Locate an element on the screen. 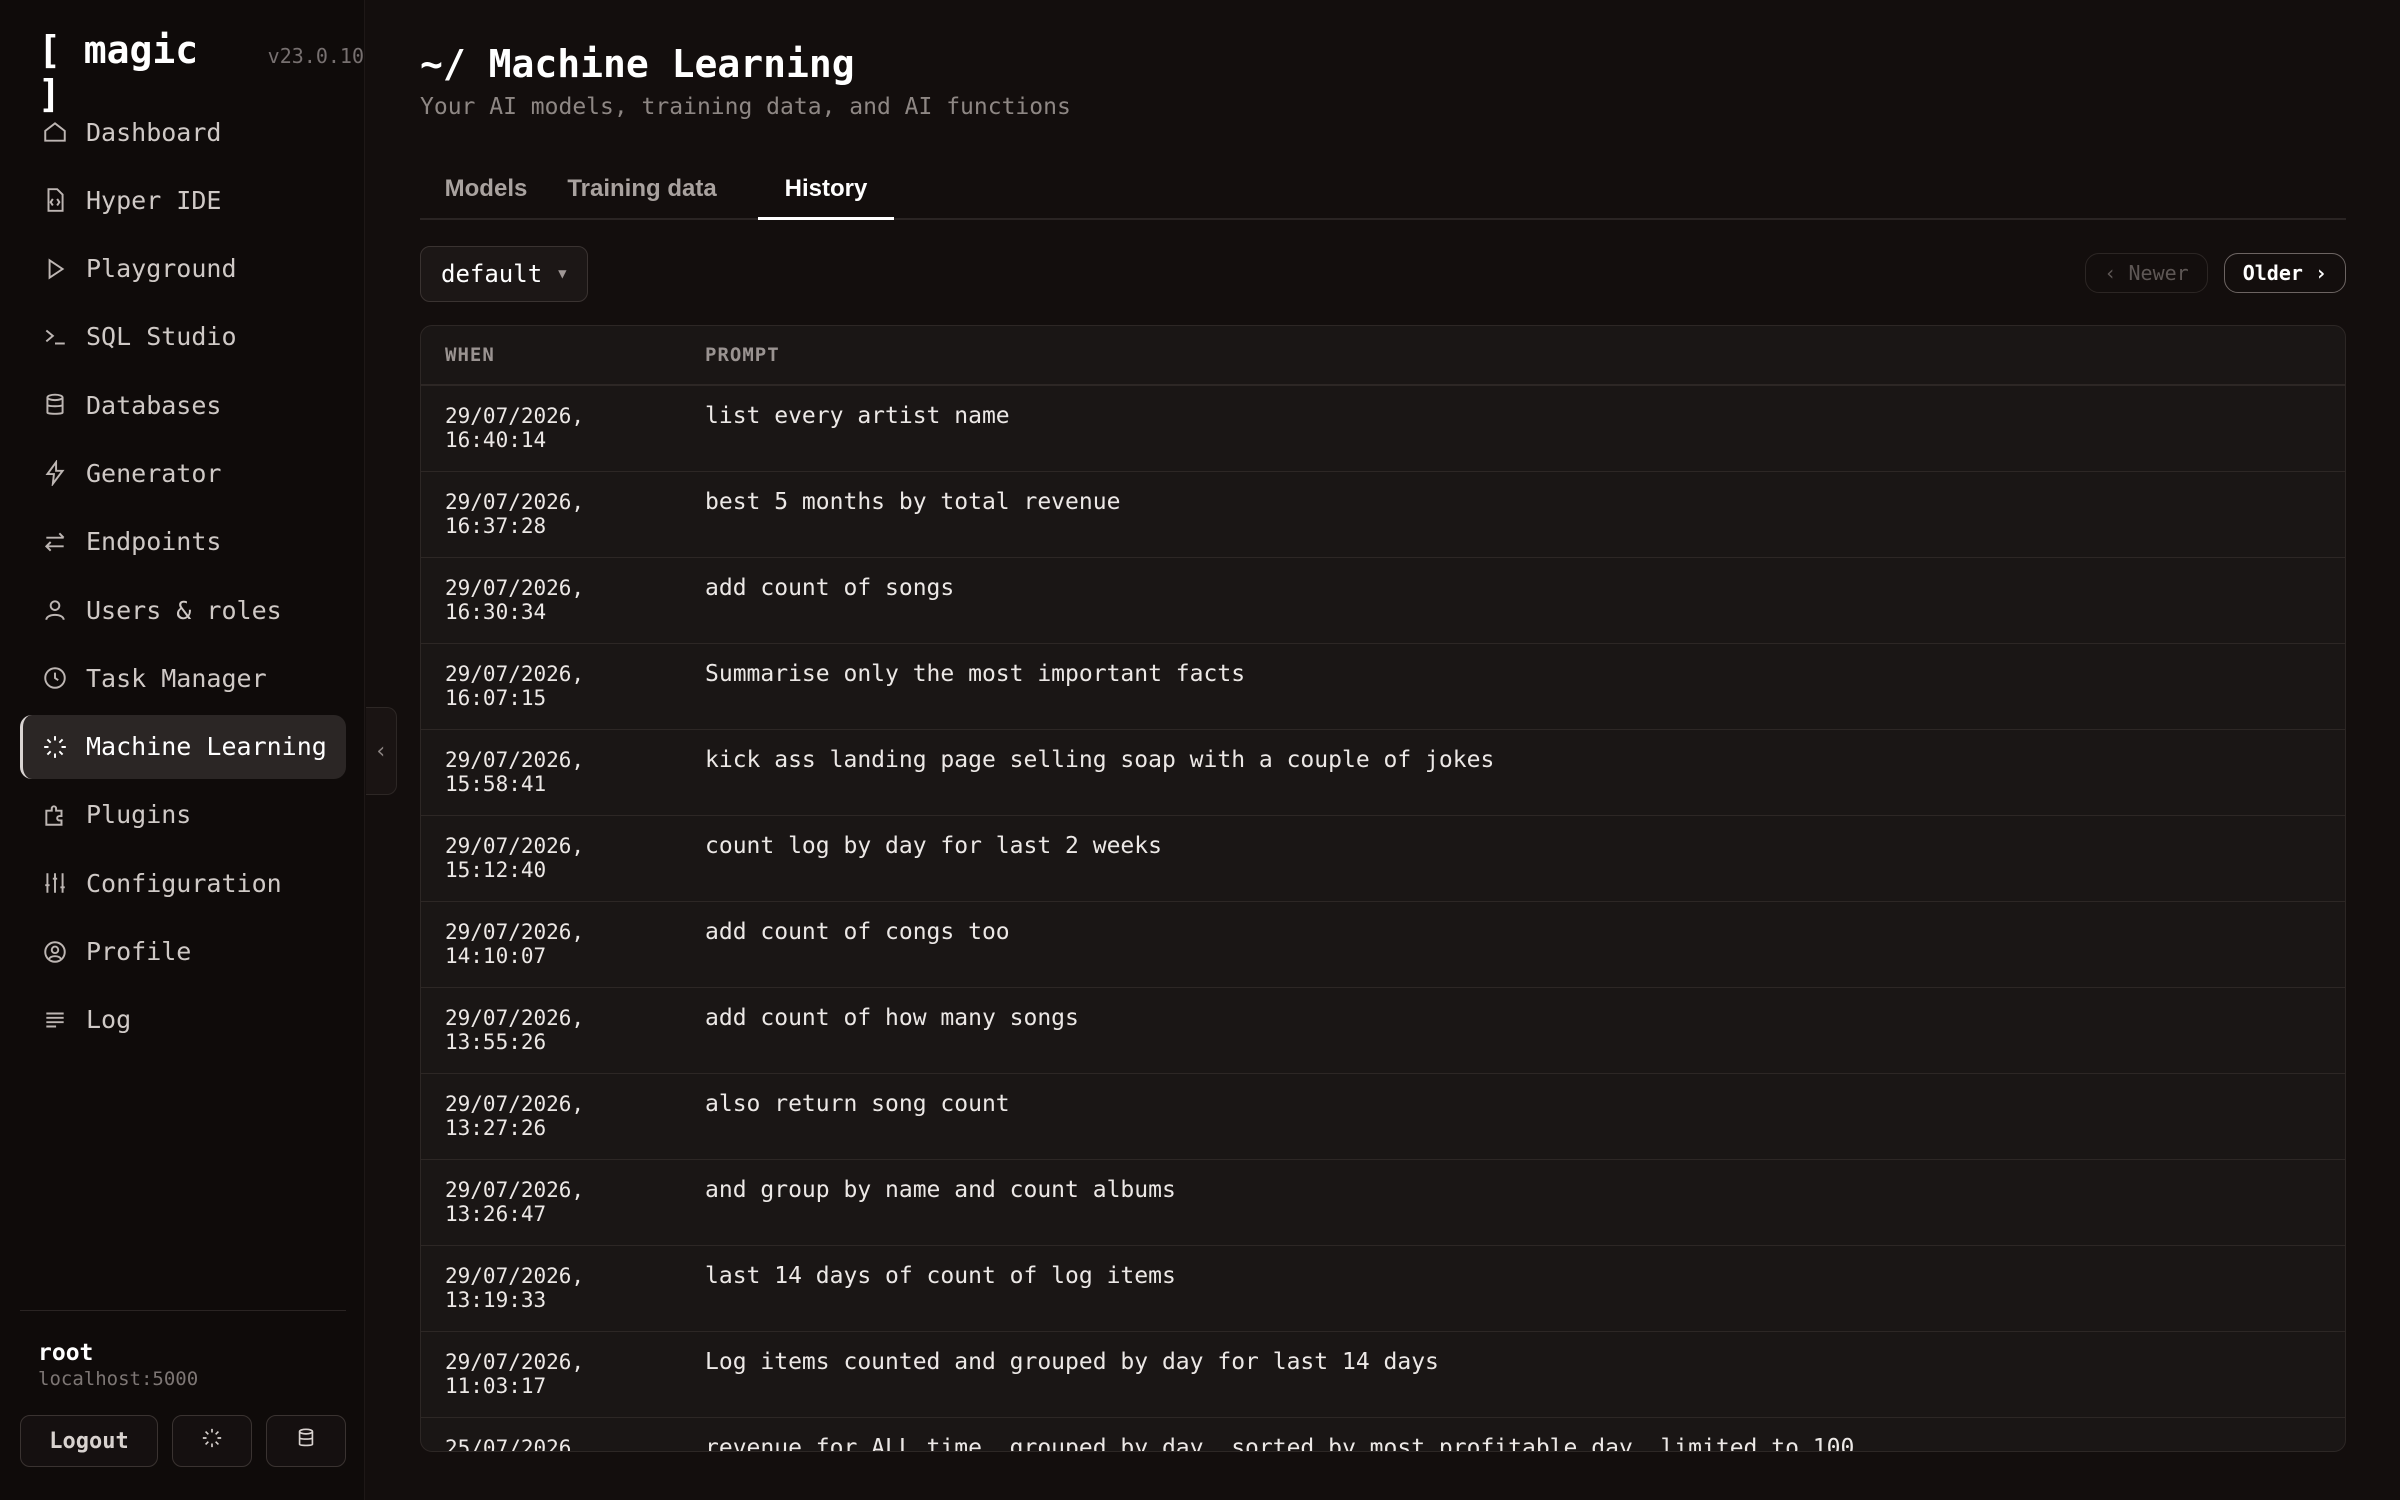 This screenshot has width=2400, height=1500. sidebar-item-label: Log is located at coordinates (109, 1020).